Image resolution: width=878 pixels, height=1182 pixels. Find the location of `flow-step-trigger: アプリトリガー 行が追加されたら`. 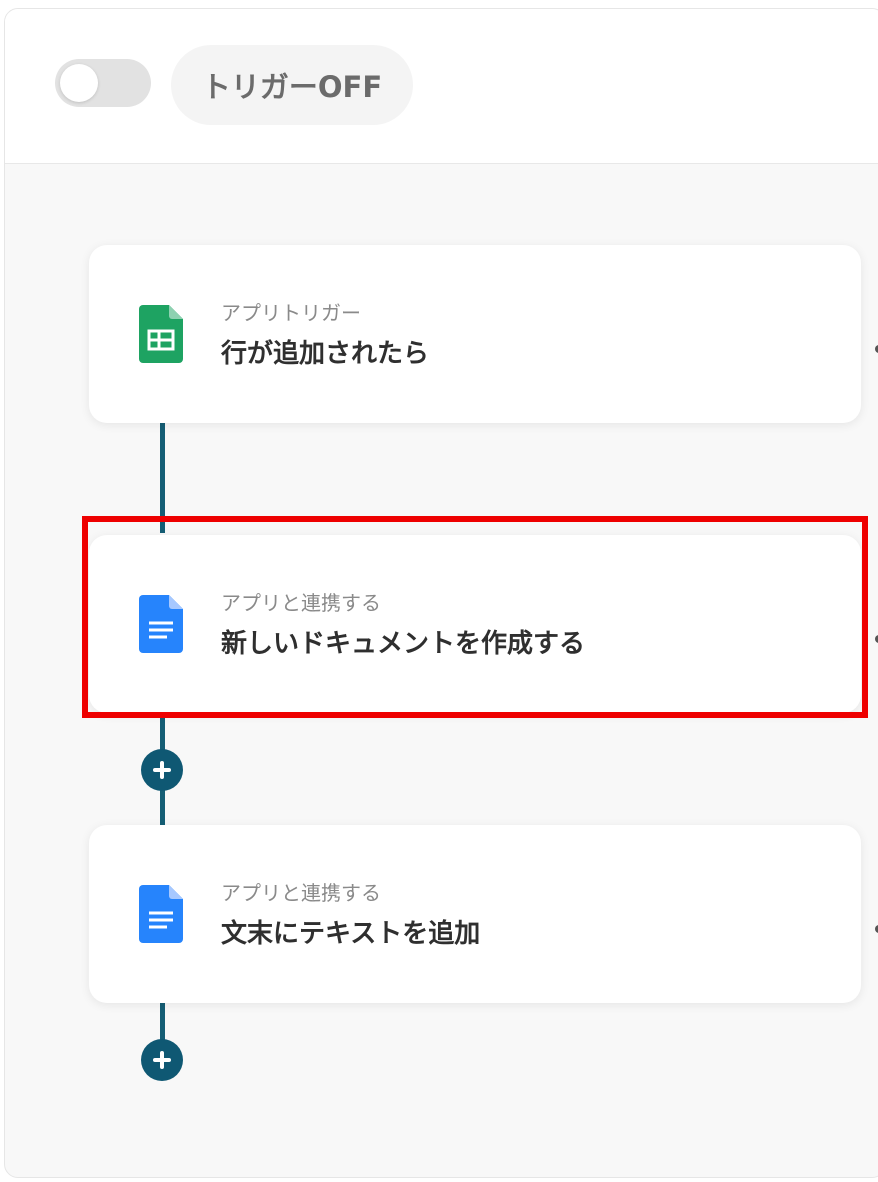

flow-step-trigger: アプリトリガー 行が追加されたら is located at coordinates (475, 334).